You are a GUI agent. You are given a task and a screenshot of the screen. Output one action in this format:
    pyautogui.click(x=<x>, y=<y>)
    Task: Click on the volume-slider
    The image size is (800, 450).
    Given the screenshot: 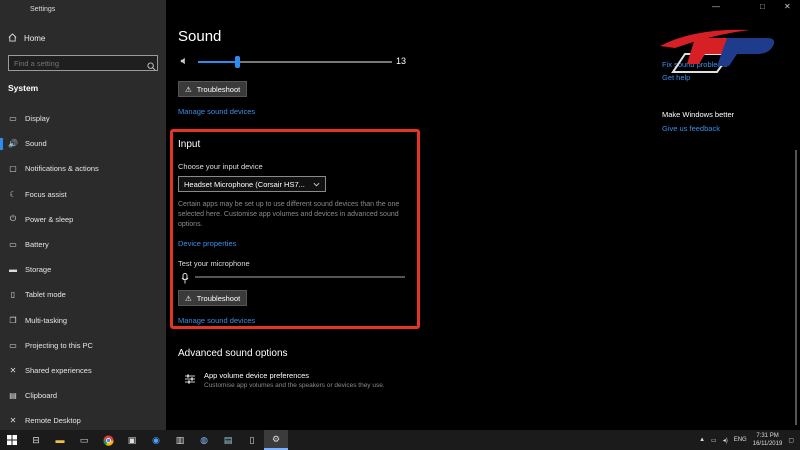 What is the action you would take?
    pyautogui.click(x=295, y=62)
    